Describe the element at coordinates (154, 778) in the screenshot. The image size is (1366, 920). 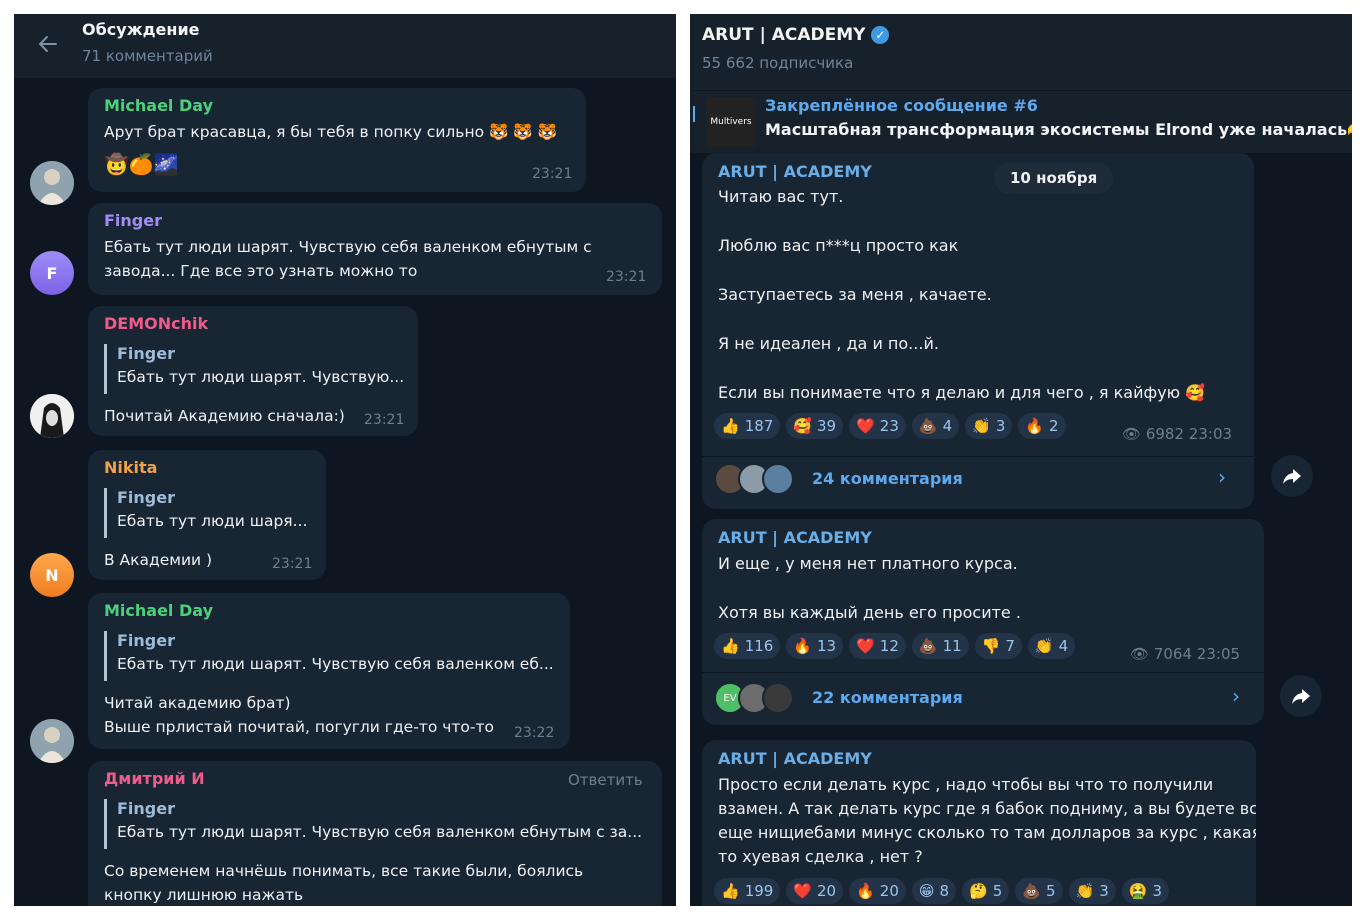
I see `comment-author: Дмитрий И` at that location.